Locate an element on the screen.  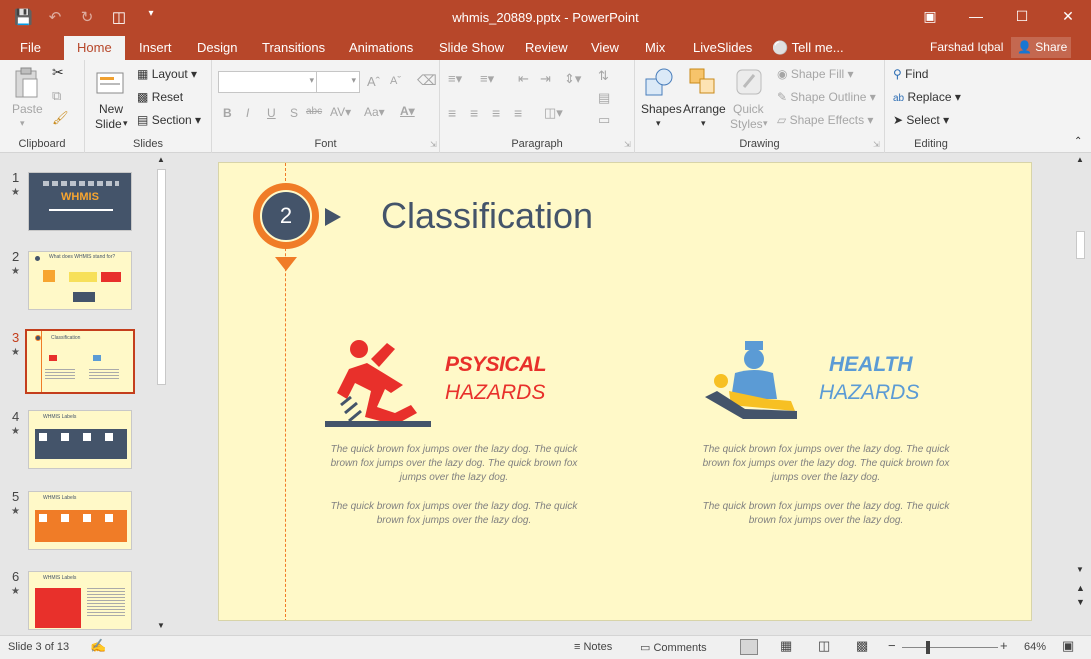
ribbon-display-options-icon: ▣ is located at coordinates (930, 16).